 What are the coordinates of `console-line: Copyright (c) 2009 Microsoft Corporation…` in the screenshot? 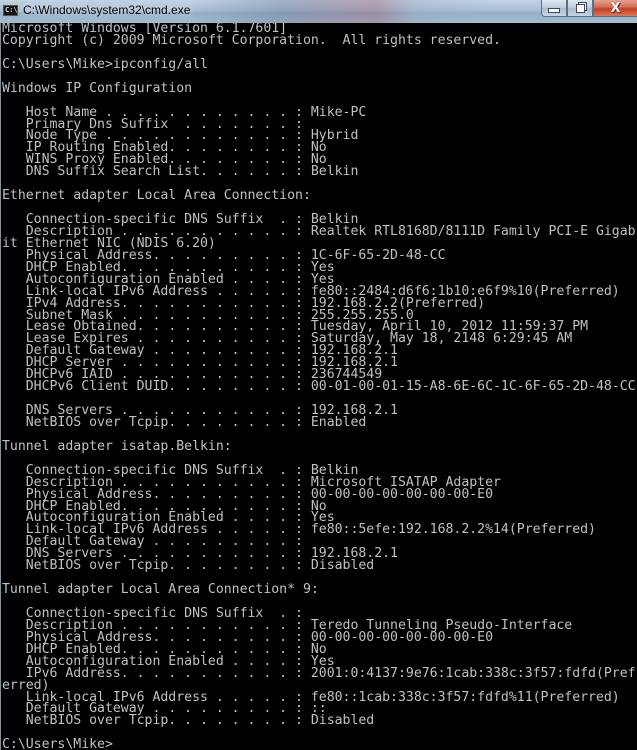 It's located at (251, 40).